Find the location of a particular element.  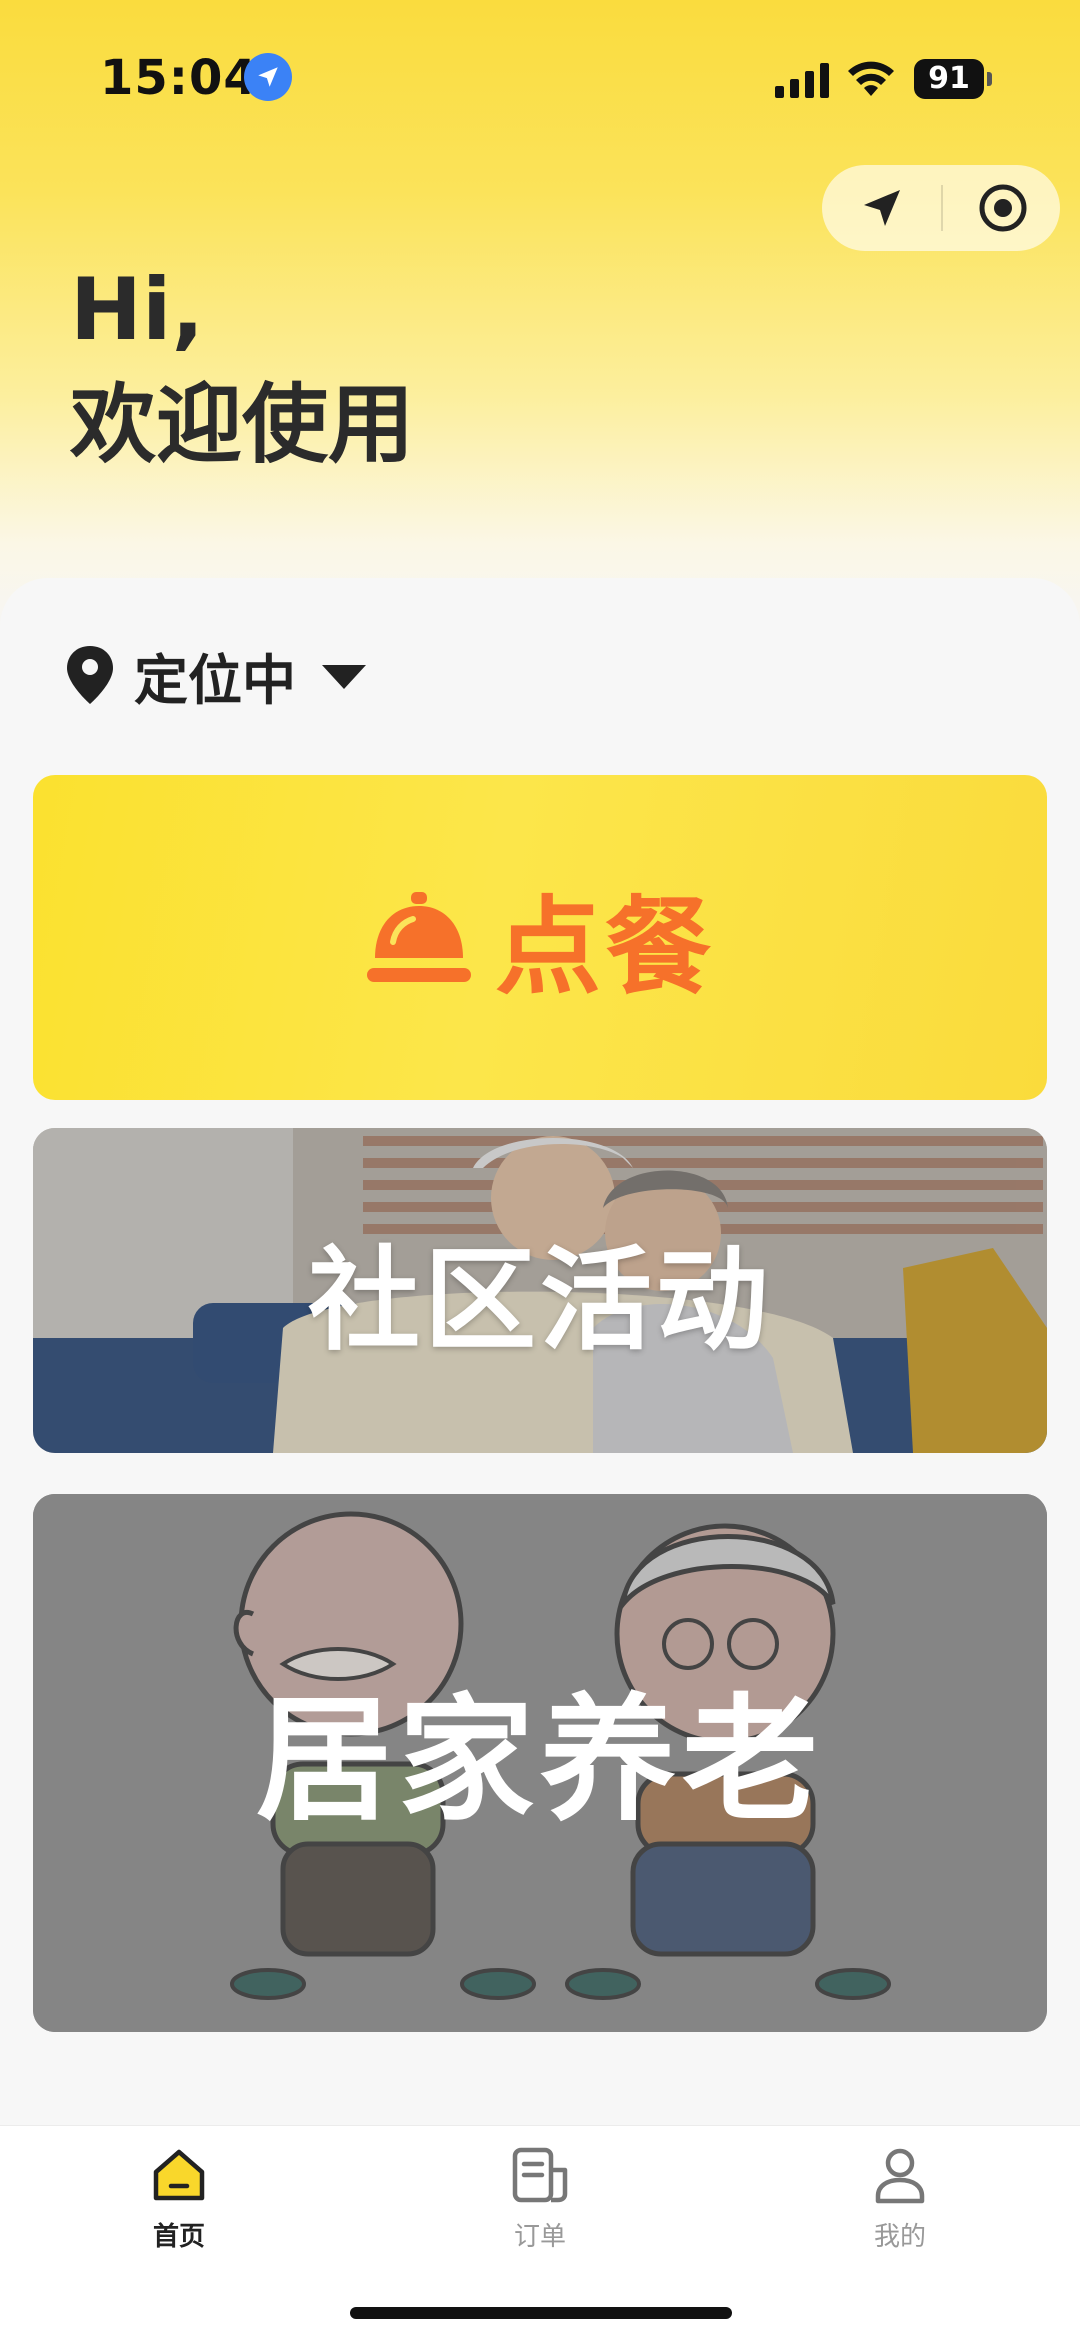

signal-icon is located at coordinates (802, 80).